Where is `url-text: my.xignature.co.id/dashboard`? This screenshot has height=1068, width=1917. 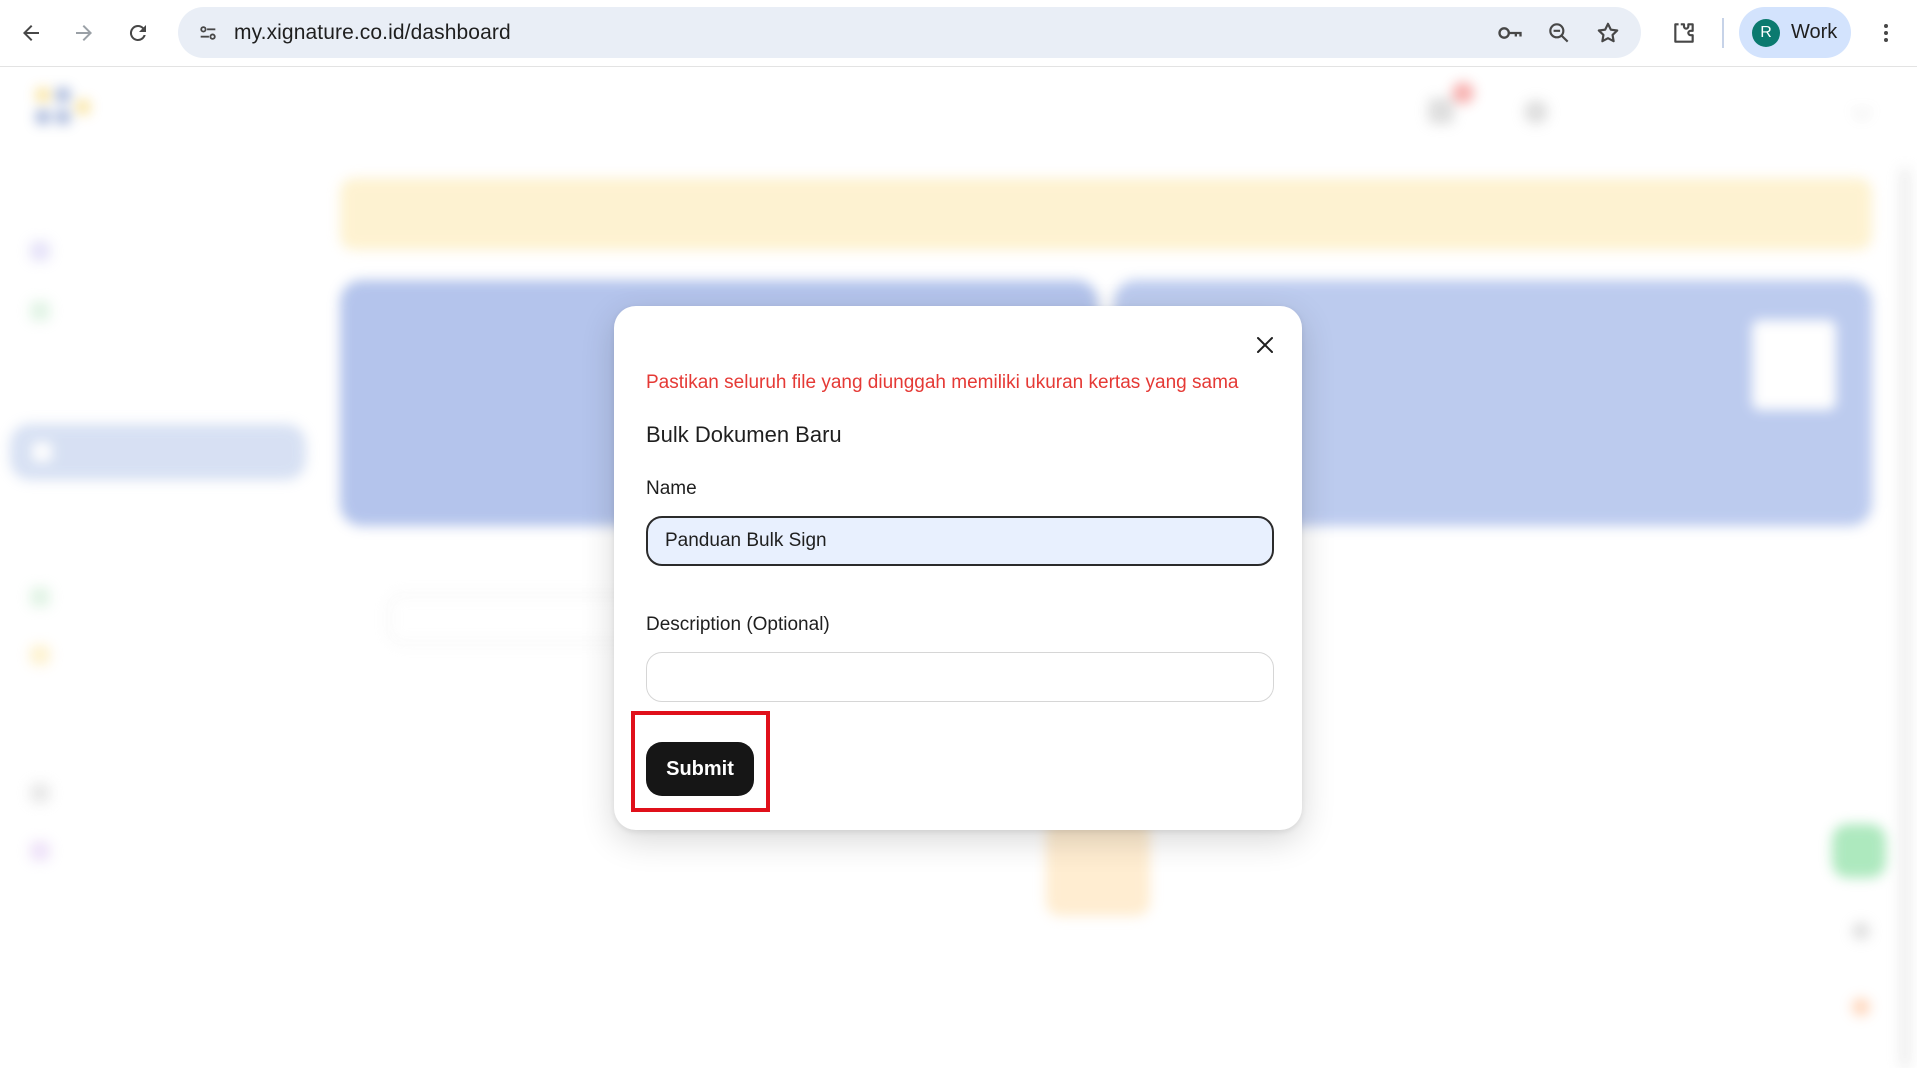 url-text: my.xignature.co.id/dashboard is located at coordinates (372, 33).